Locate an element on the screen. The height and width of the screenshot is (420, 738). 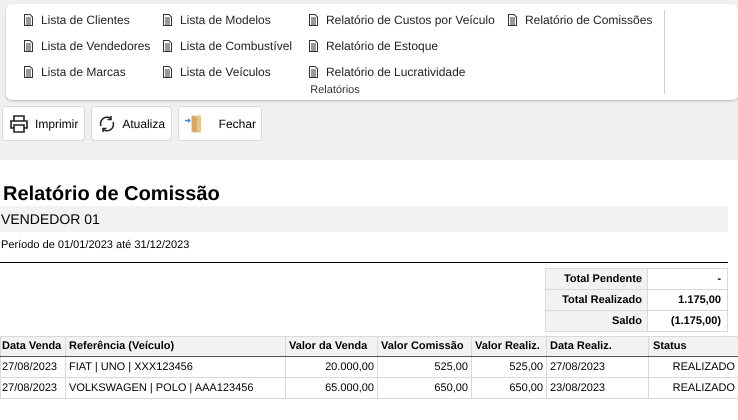
column-header: Valor da Venda is located at coordinates (332, 346).